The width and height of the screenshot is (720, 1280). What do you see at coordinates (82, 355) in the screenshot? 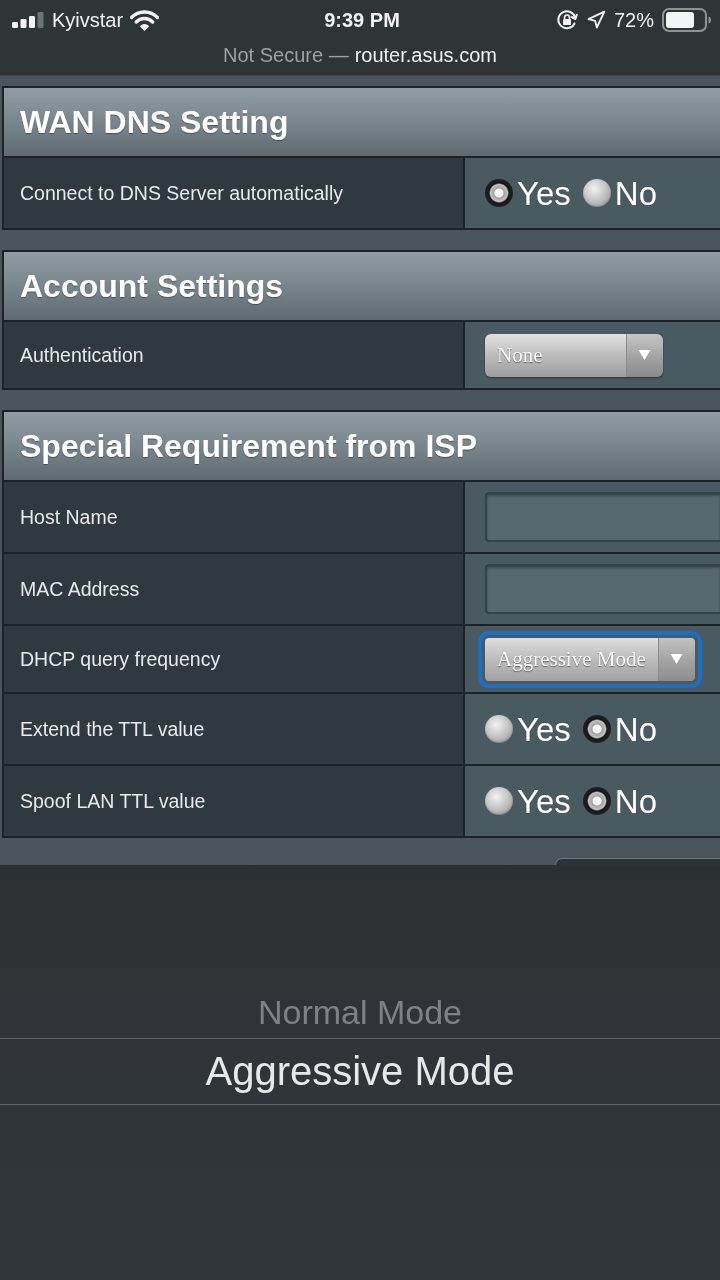
I see `setting-label: Authentication` at bounding box center [82, 355].